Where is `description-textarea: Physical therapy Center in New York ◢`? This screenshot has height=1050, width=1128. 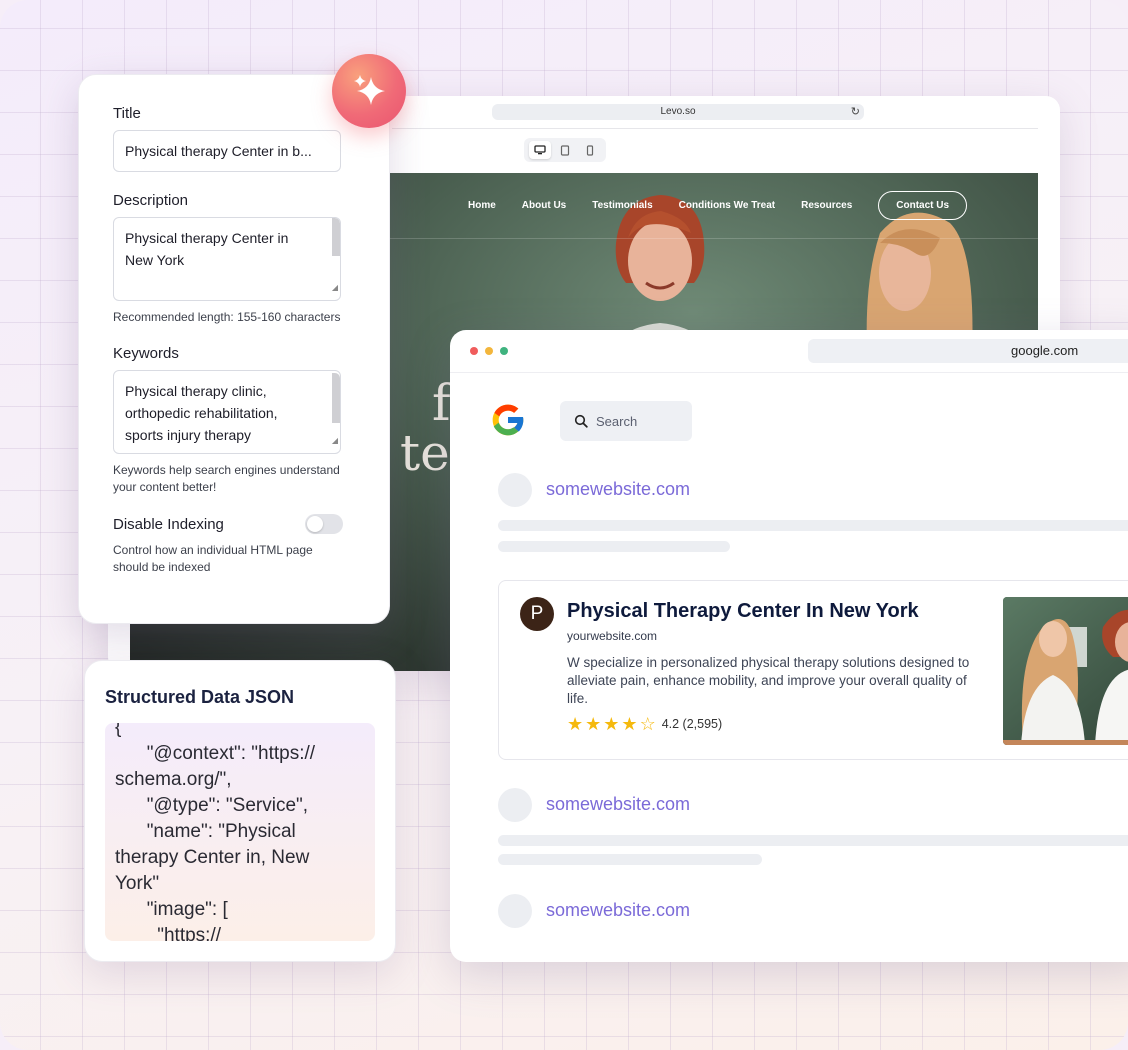
description-textarea: Physical therapy Center in New York ◢ is located at coordinates (227, 259).